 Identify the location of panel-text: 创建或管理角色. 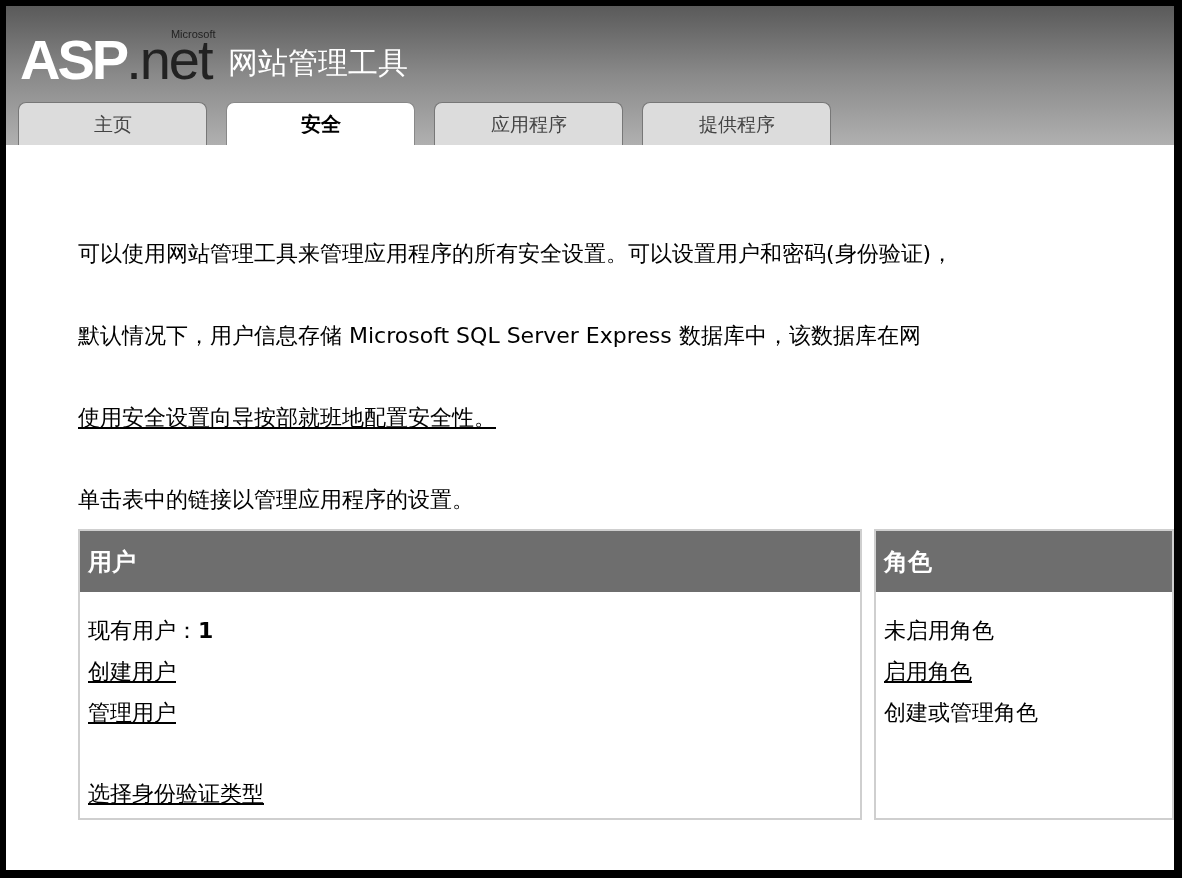
(961, 713).